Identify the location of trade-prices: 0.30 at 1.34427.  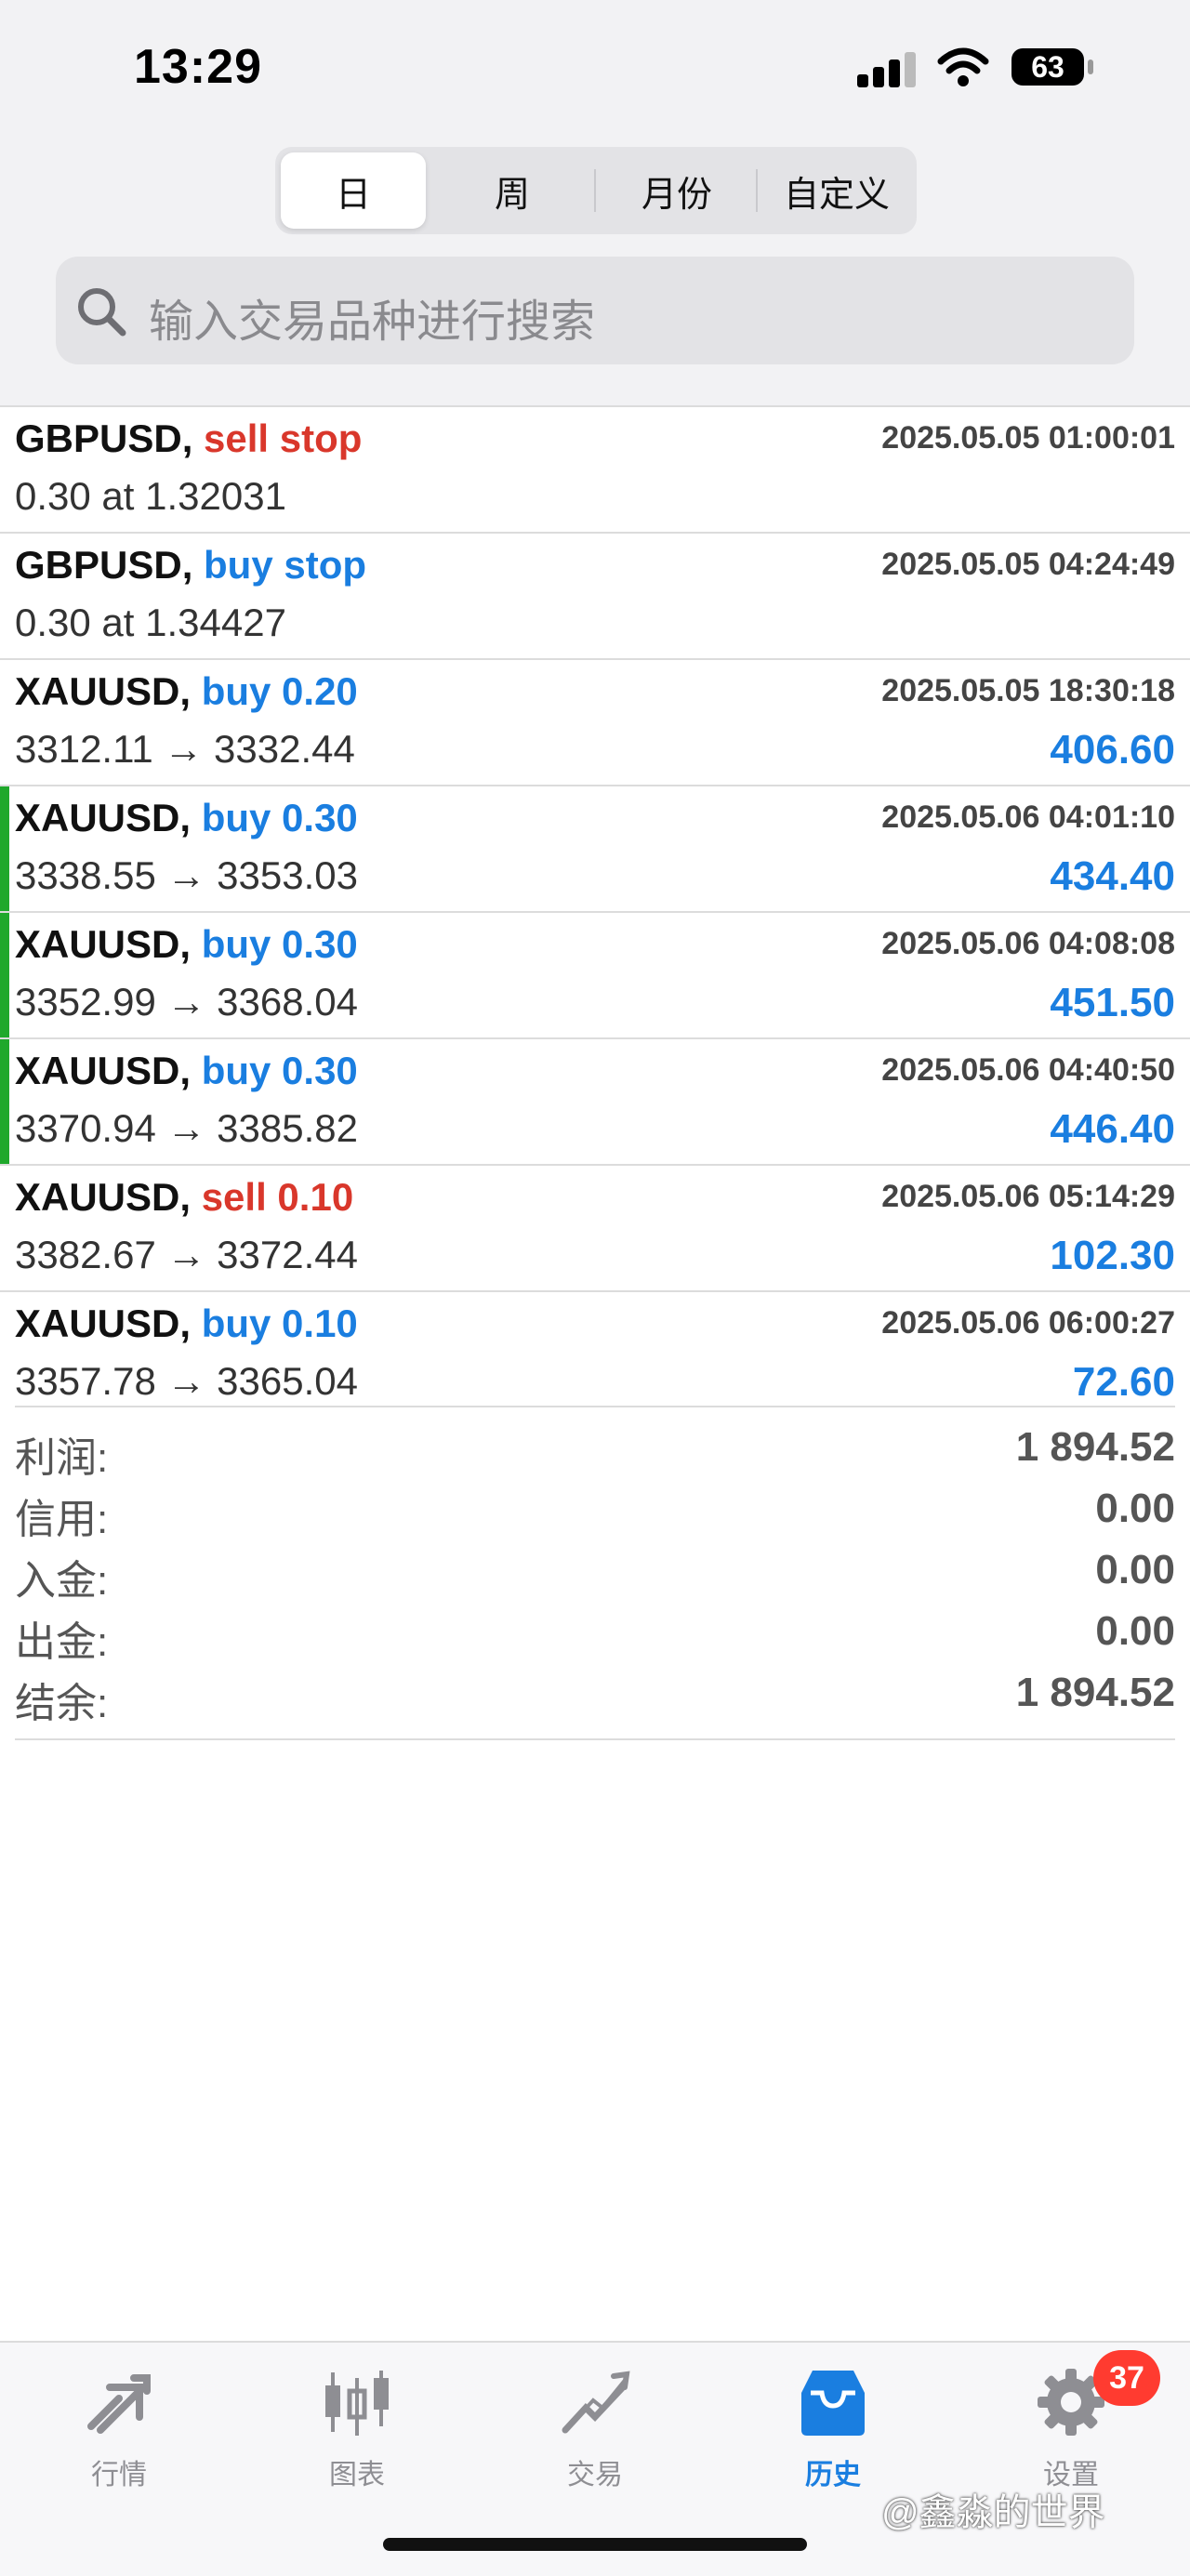
(150, 622).